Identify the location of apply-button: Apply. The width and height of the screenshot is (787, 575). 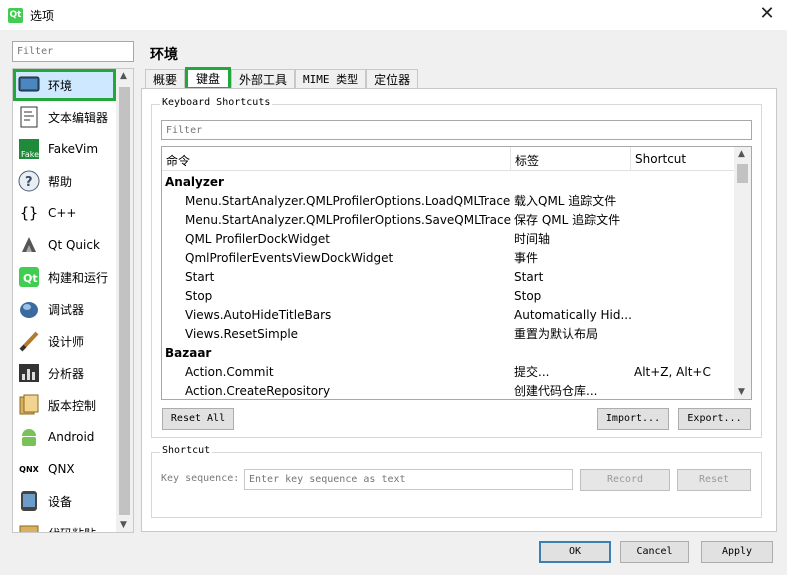
(737, 552).